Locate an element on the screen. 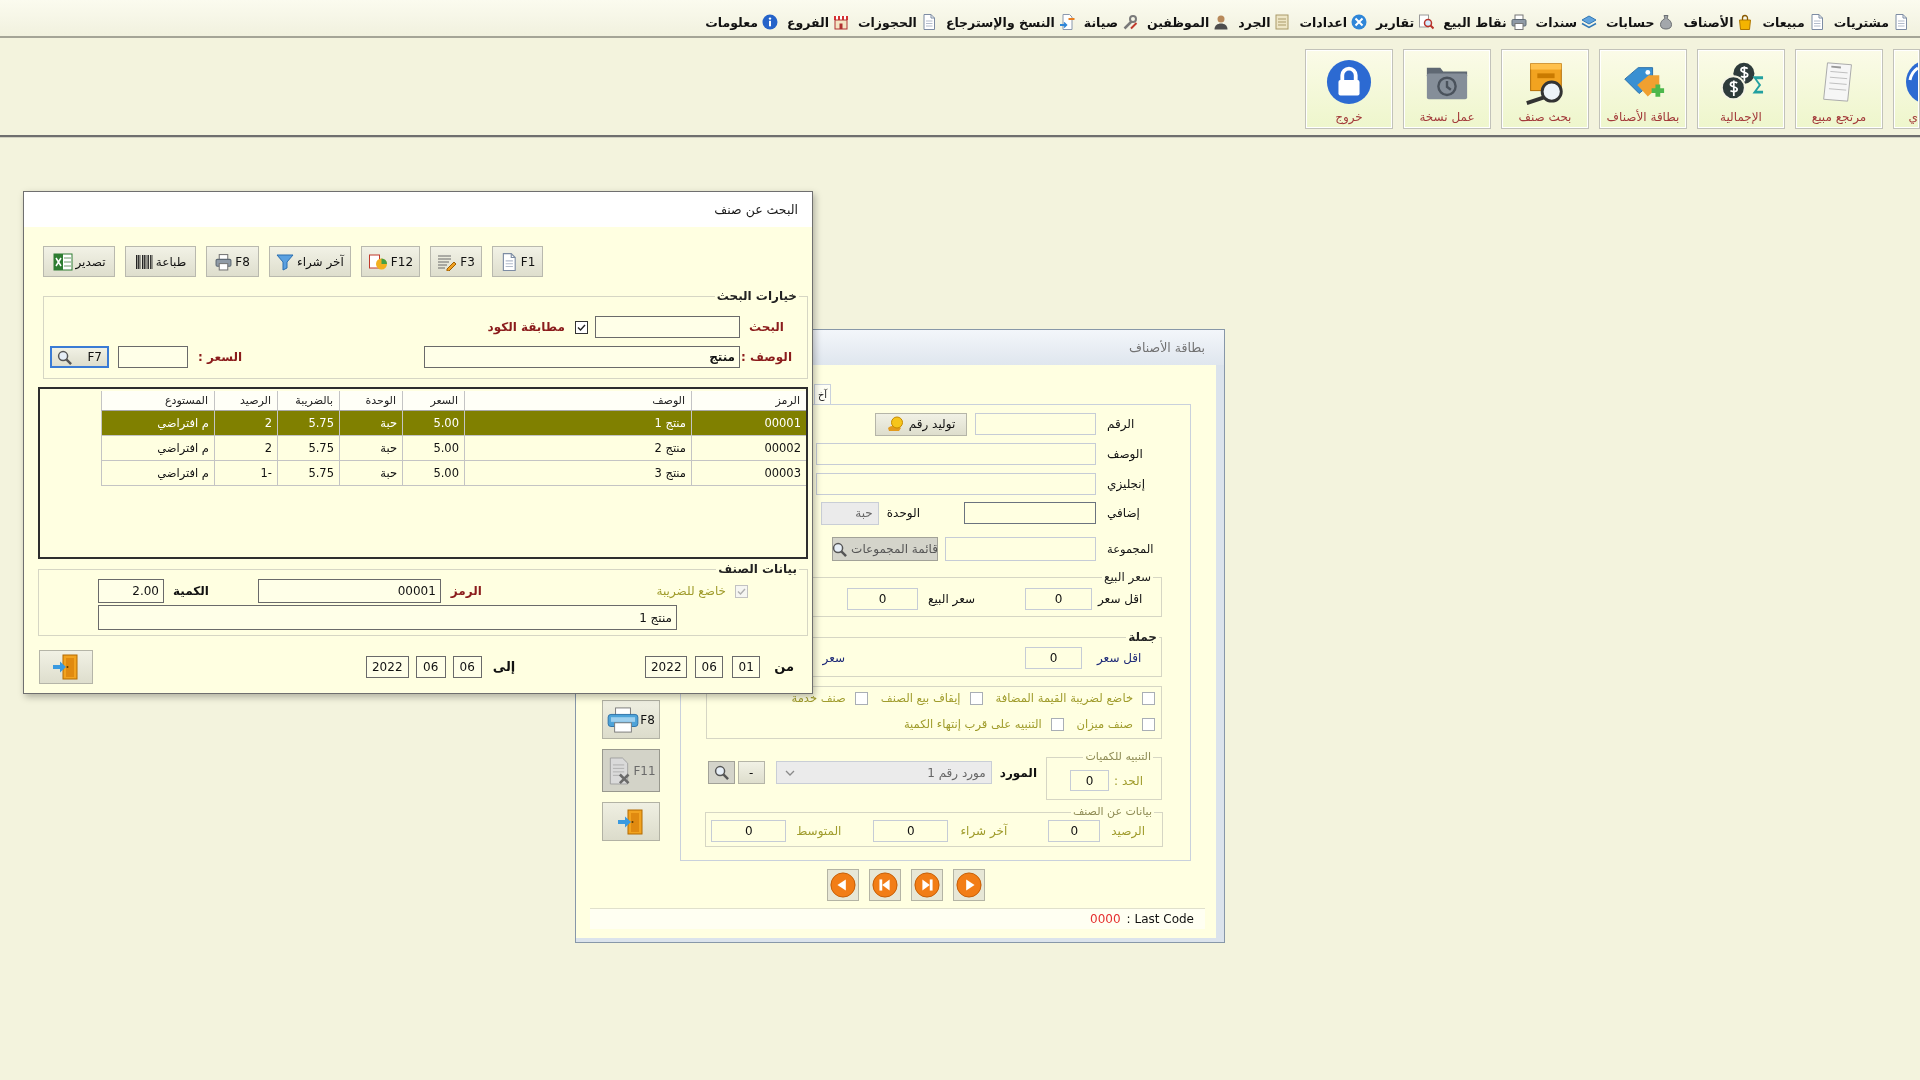 The height and width of the screenshot is (1080, 1920). table-cell: 00001 is located at coordinates (748, 423).